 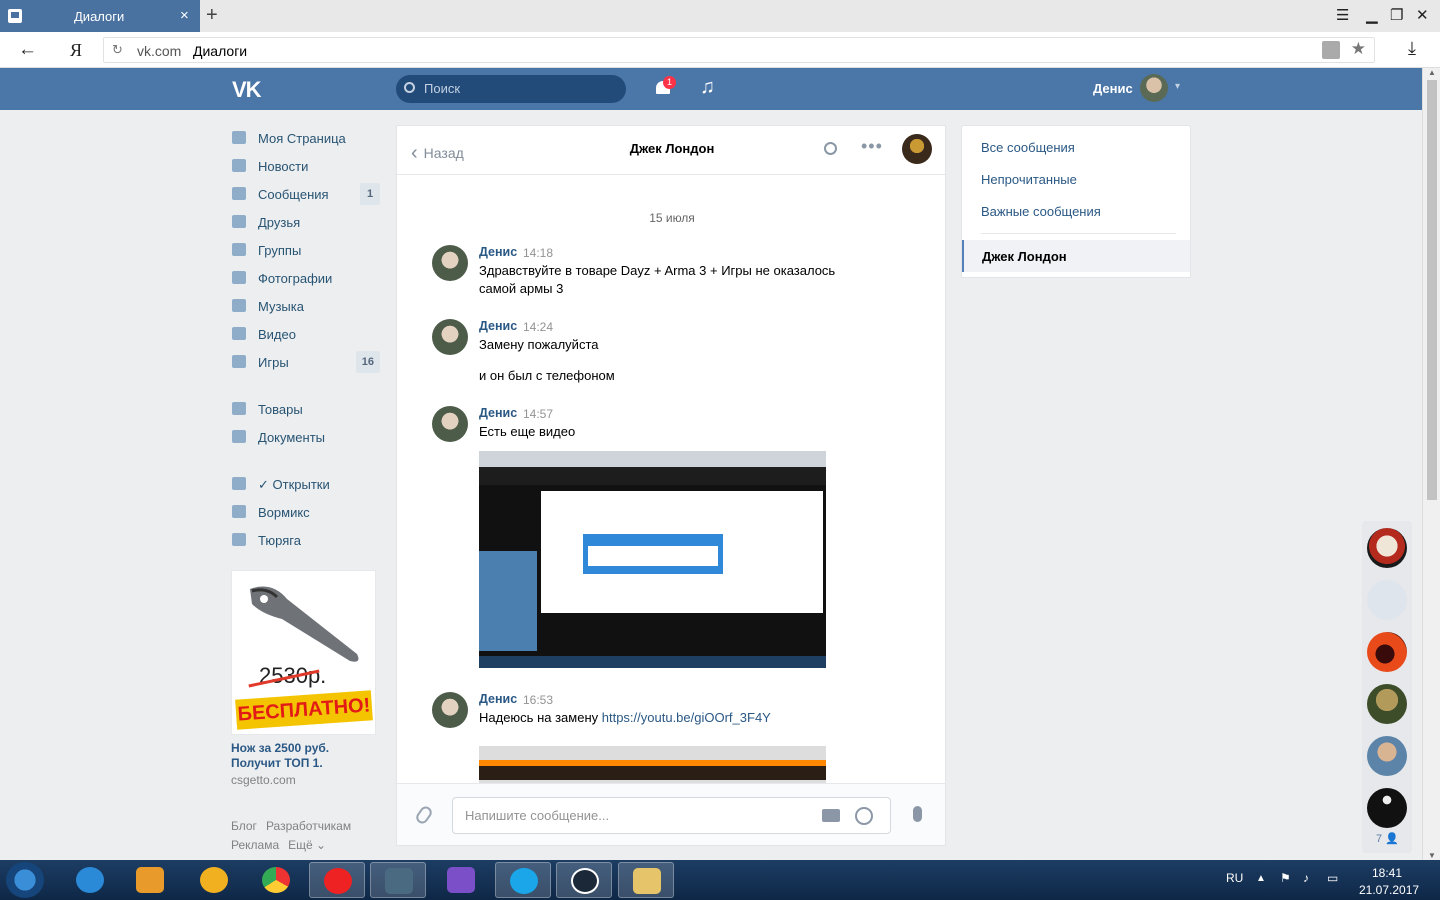 I want to click on action-center-flag-icon: ⚑, so click(x=1285, y=878).